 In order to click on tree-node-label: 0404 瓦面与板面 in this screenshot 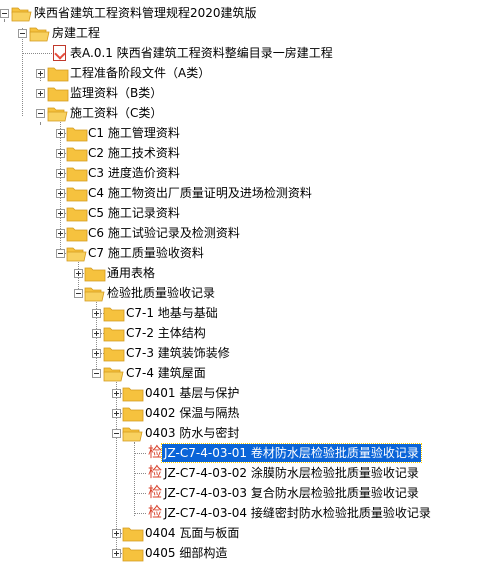, I will do `click(192, 533)`.